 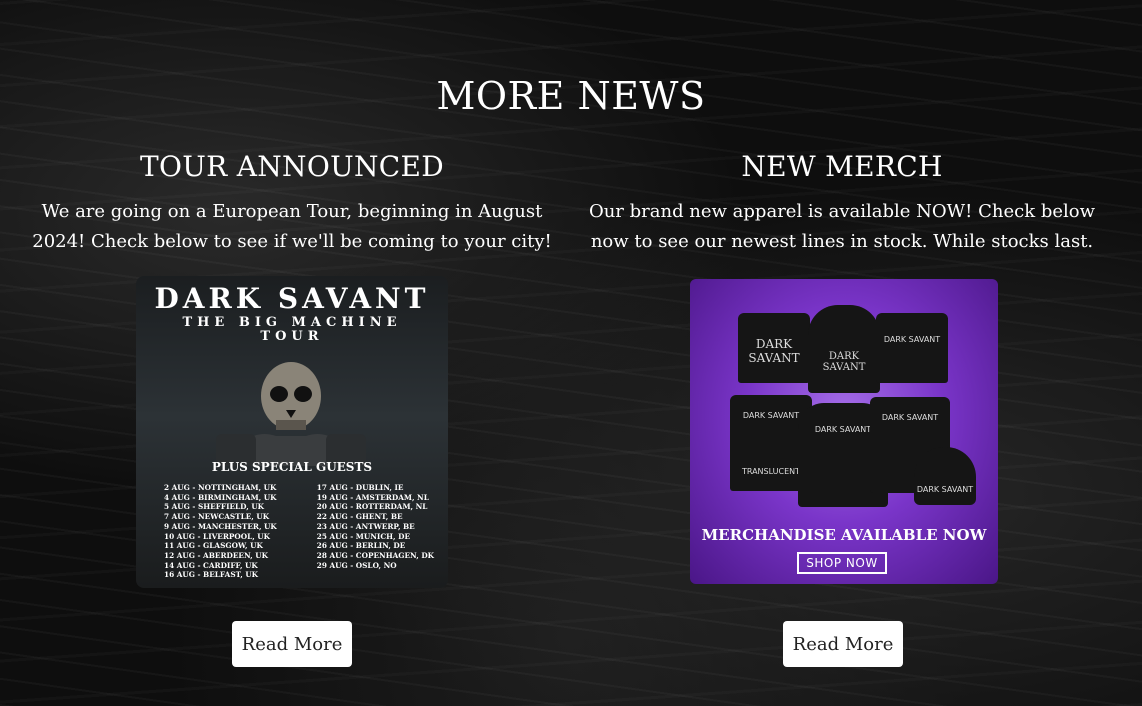 I want to click on read-more-merch-button: Read More, so click(x=843, y=644).